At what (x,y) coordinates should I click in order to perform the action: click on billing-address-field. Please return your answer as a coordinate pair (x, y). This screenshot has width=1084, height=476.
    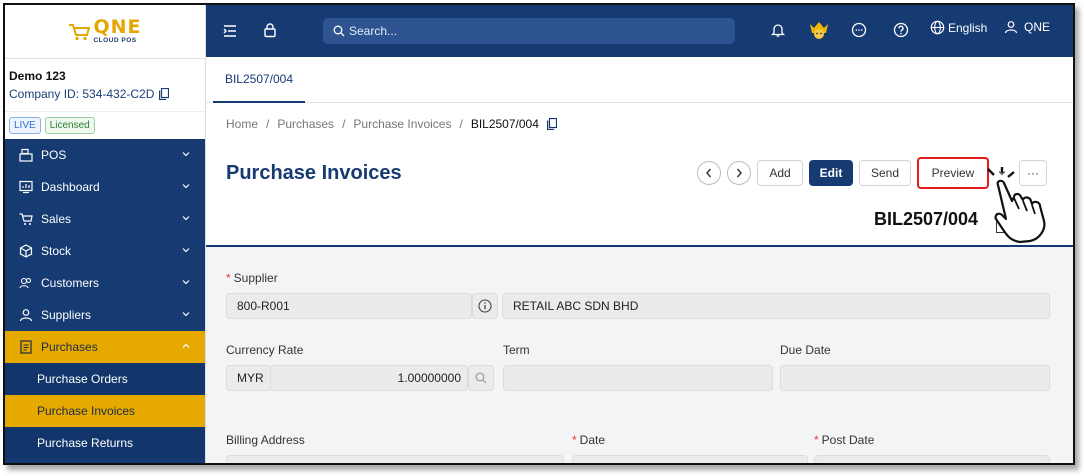
    Looking at the image, I should click on (395, 459).